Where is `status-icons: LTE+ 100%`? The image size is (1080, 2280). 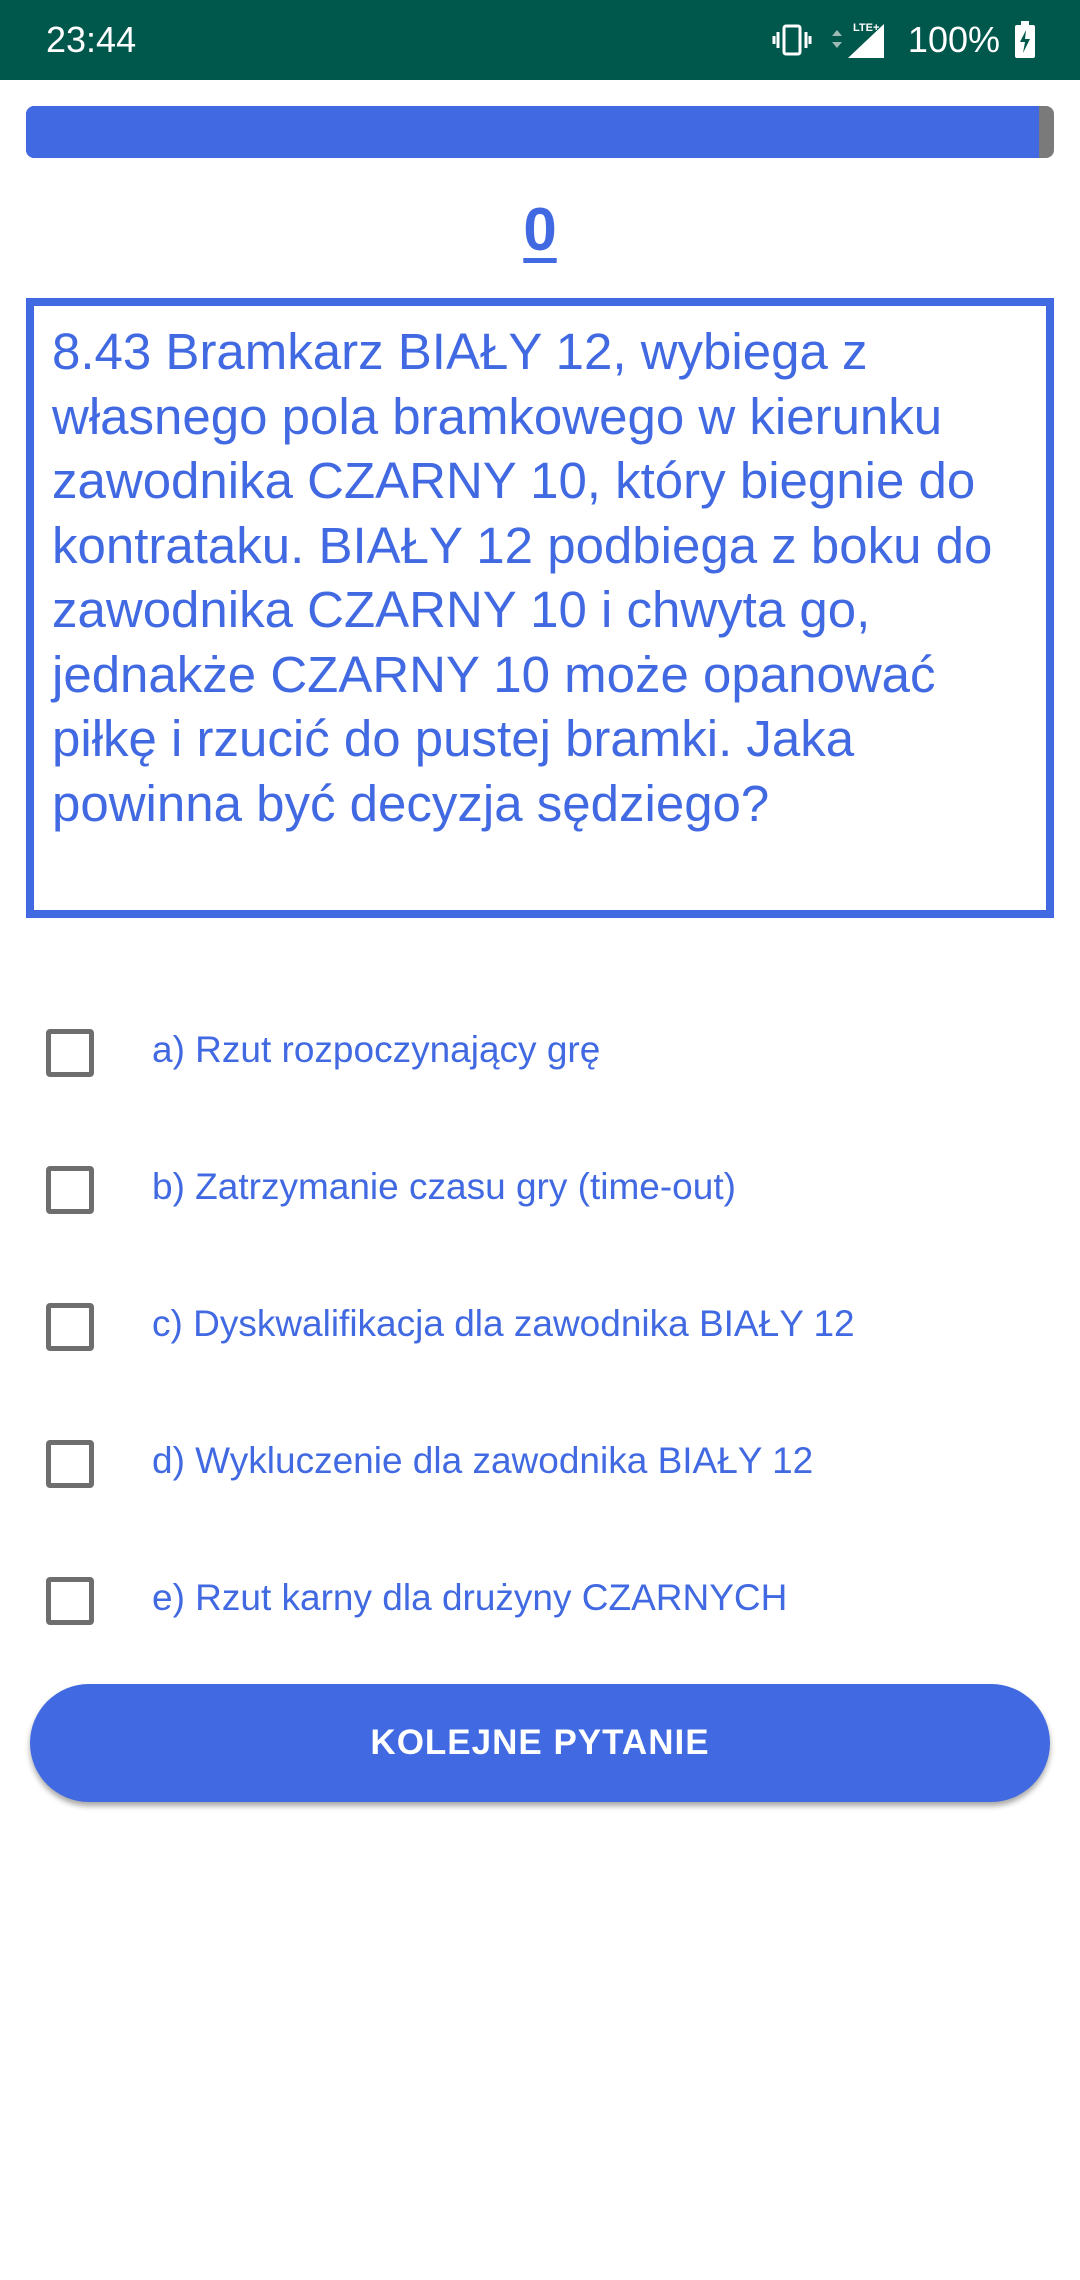
status-icons: LTE+ 100% is located at coordinates (904, 40).